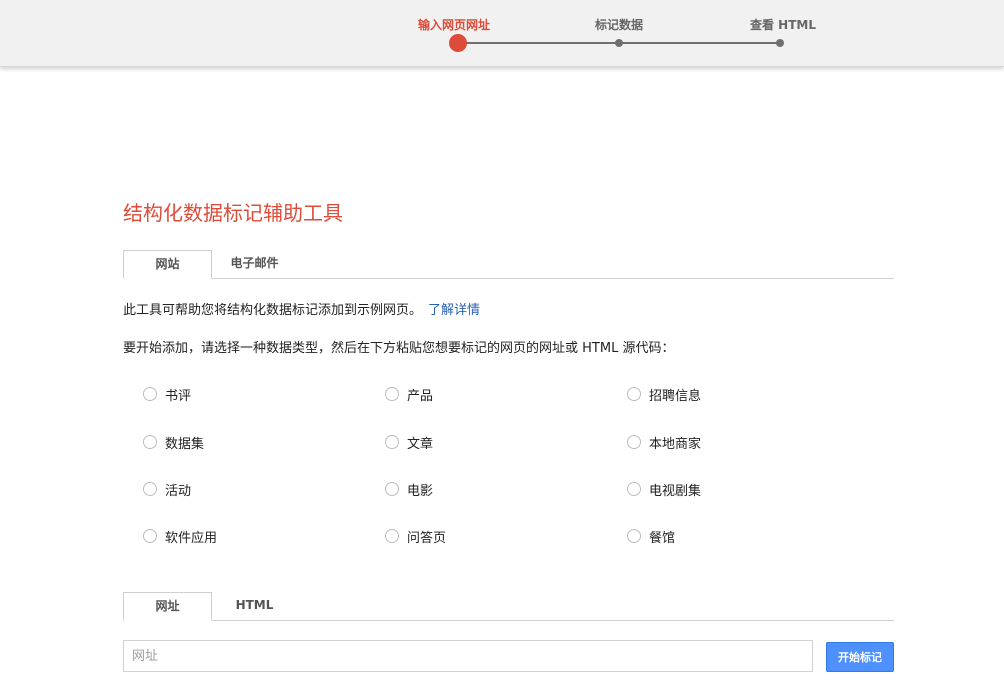  What do you see at coordinates (254, 263) in the screenshot?
I see `tab-email: 电子邮件` at bounding box center [254, 263].